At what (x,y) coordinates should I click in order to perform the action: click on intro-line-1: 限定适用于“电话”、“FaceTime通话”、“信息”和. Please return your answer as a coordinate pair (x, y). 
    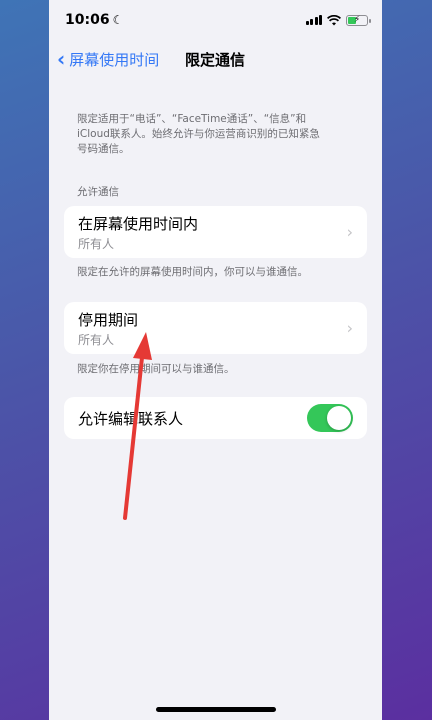
    Looking at the image, I should click on (192, 119).